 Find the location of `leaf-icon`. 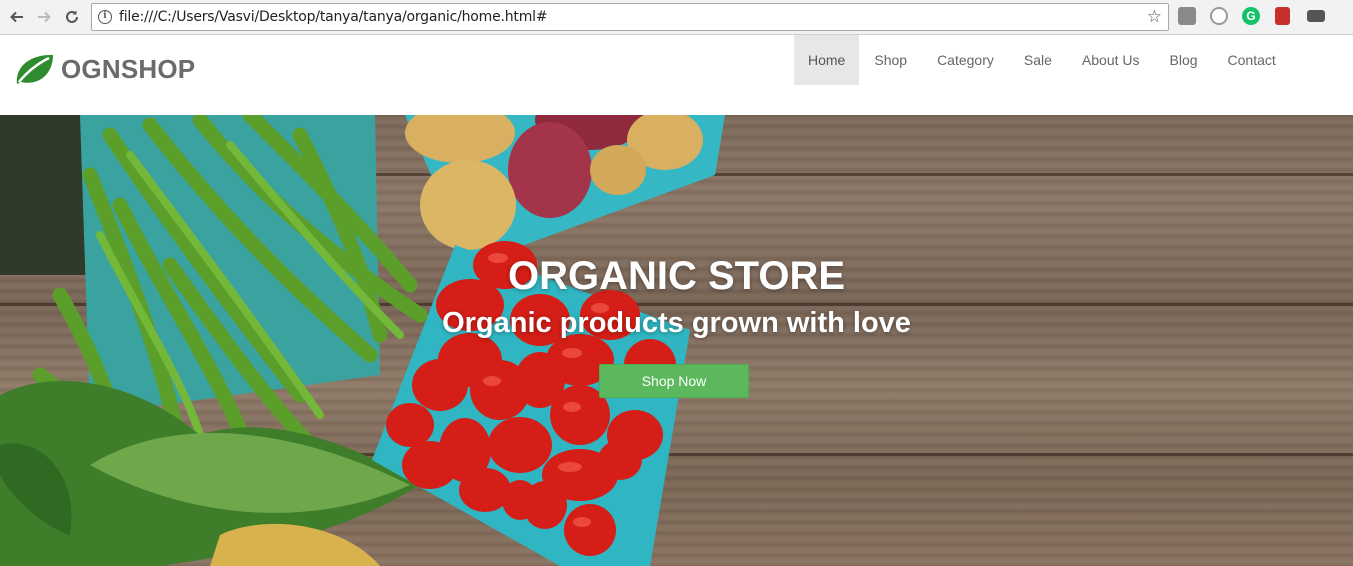

leaf-icon is located at coordinates (35, 69).